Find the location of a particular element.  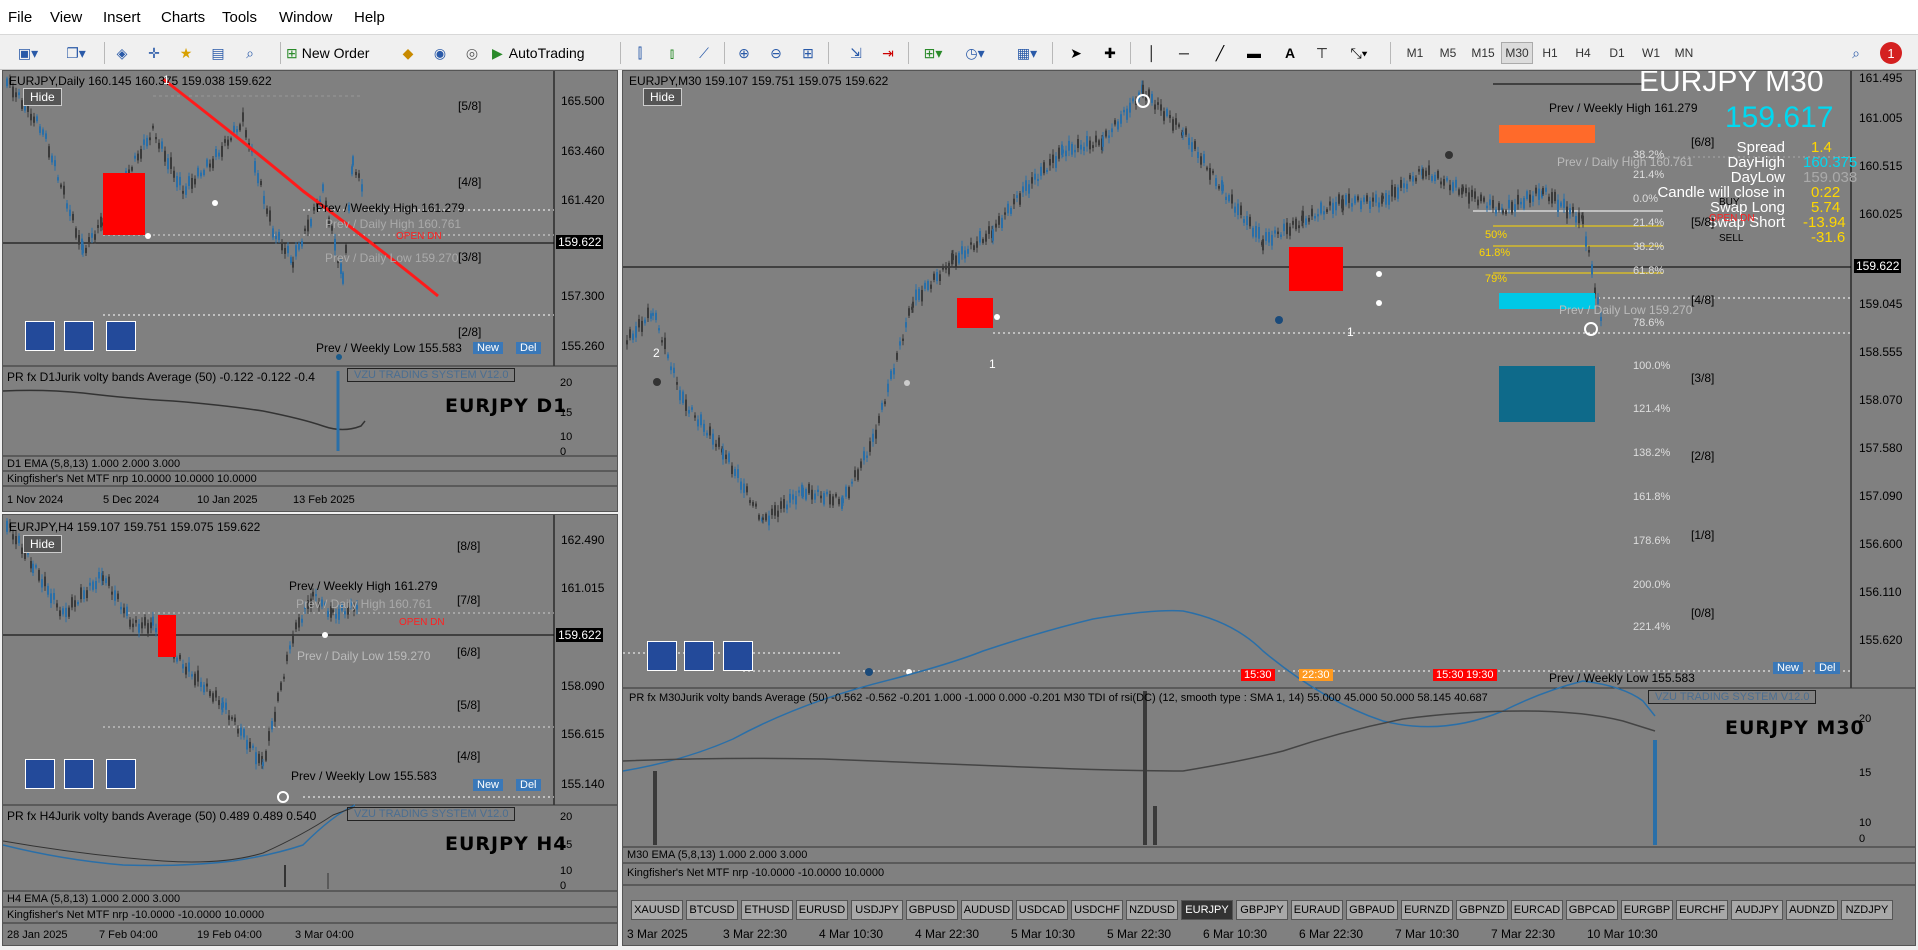

symbol-tab: GBPUSD is located at coordinates (932, 910).